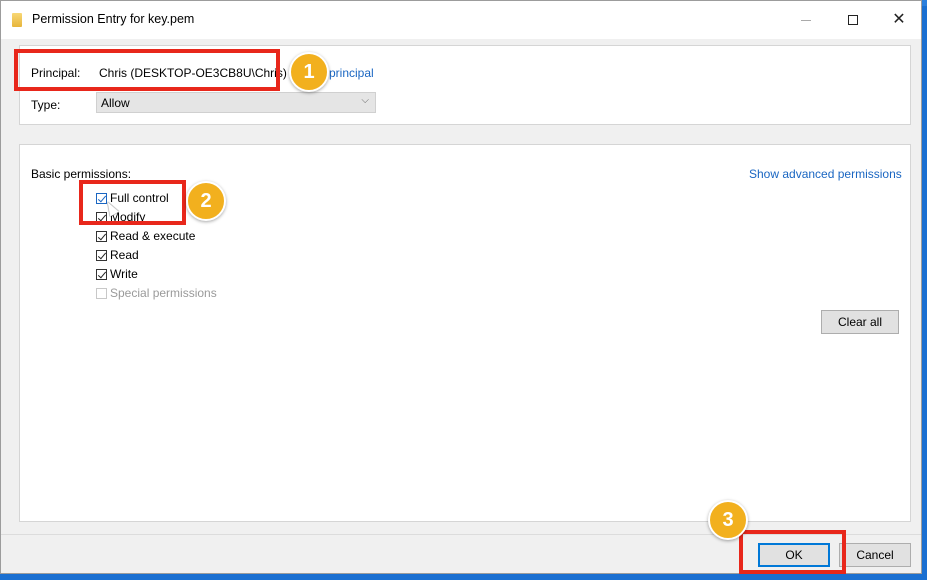 The width and height of the screenshot is (927, 580). Describe the element at coordinates (825, 174) in the screenshot. I see `show-advanced-permissions-link: Show advanced permissions` at that location.